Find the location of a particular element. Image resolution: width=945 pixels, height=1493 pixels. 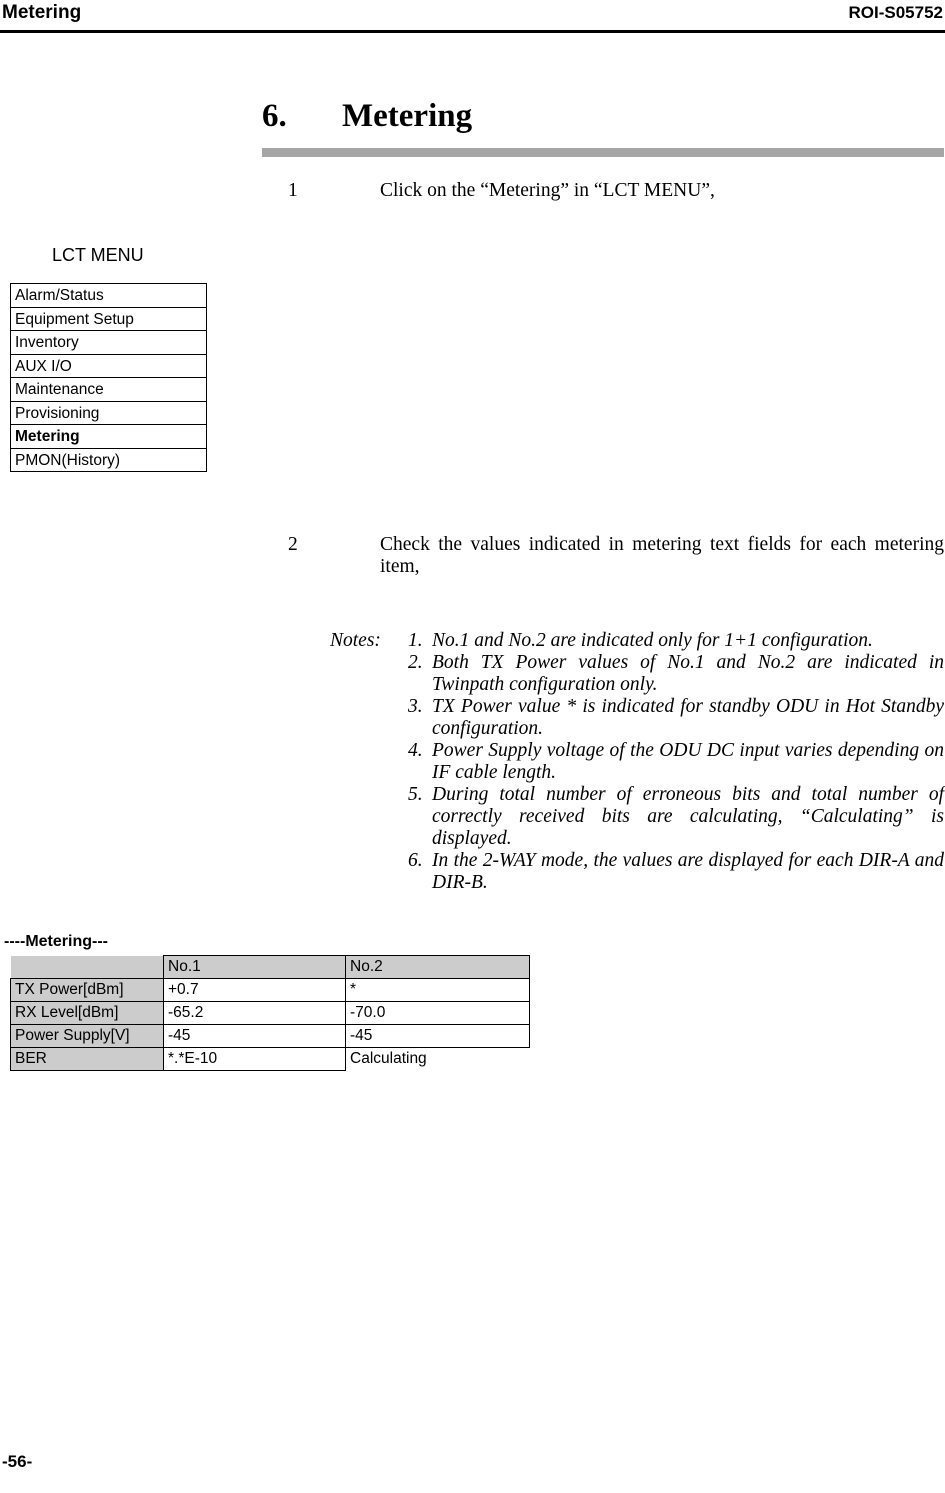

lct-menu-item-inventory: Inventory is located at coordinates (108, 343).